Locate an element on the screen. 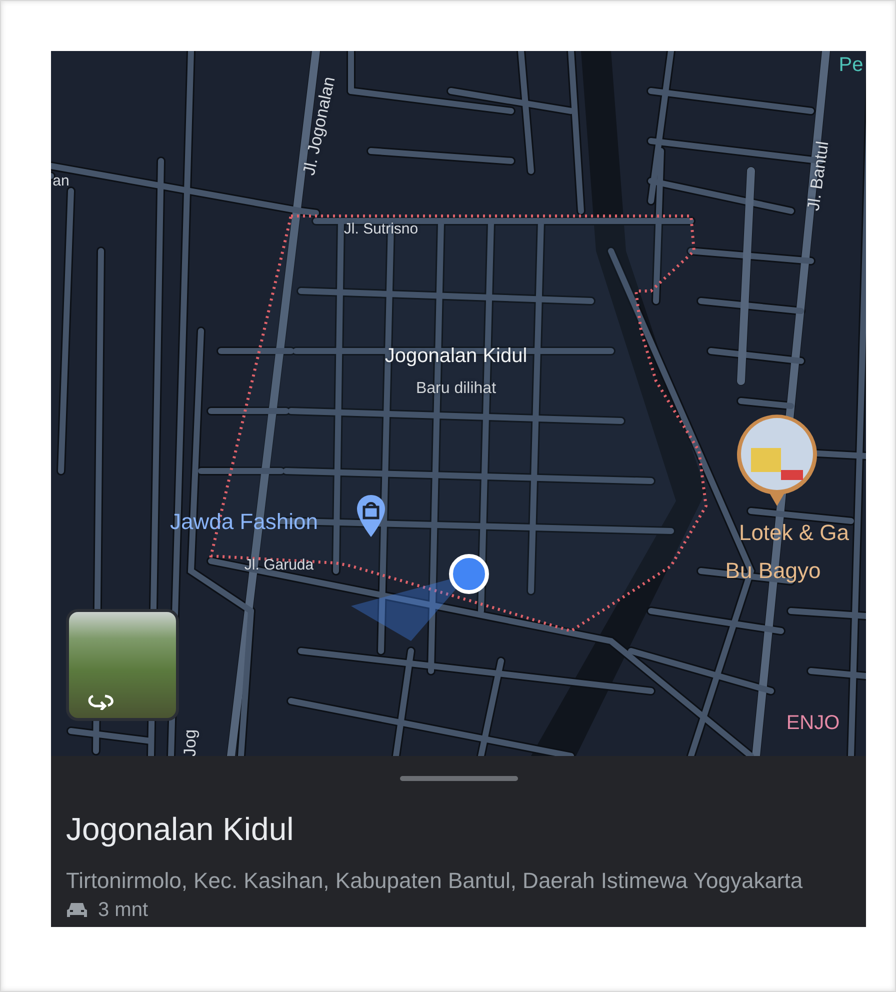 Image resolution: width=896 pixels, height=992 pixels. restaurant-label: Bu Bagyo is located at coordinates (773, 571).